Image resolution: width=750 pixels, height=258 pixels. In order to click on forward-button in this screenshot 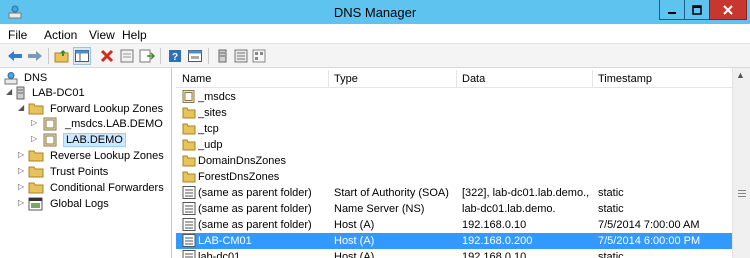, I will do `click(35, 56)`.